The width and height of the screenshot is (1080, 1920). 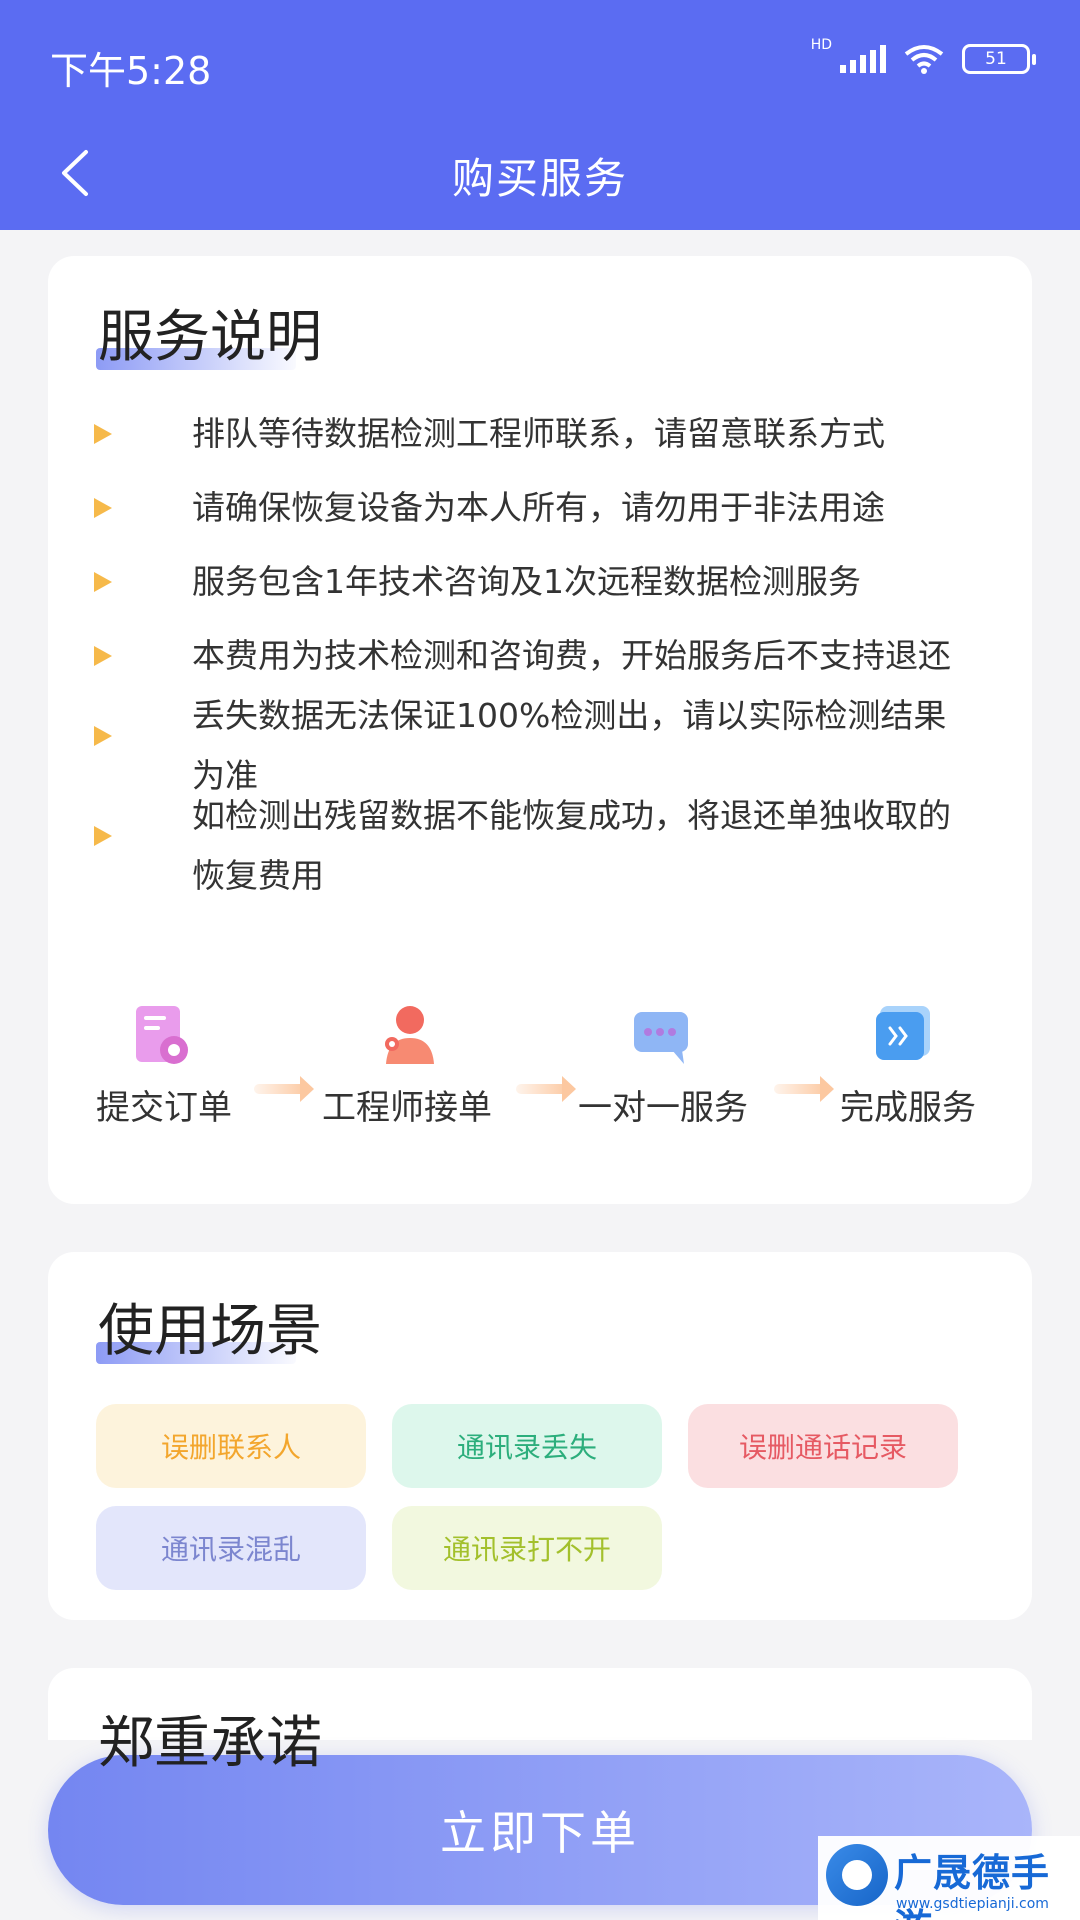 I want to click on scenario-tag: 误删联系人, so click(x=231, y=1446).